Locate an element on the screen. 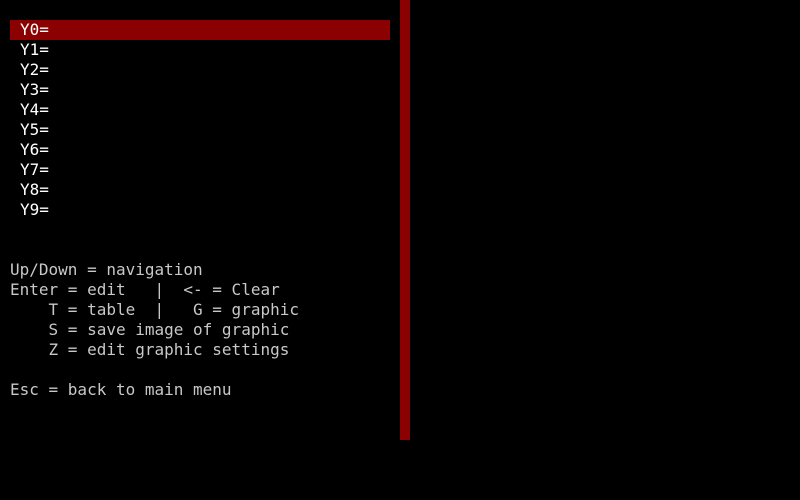 This screenshot has height=500, width=800. equation-row-y9: Y9= is located at coordinates (200, 210).